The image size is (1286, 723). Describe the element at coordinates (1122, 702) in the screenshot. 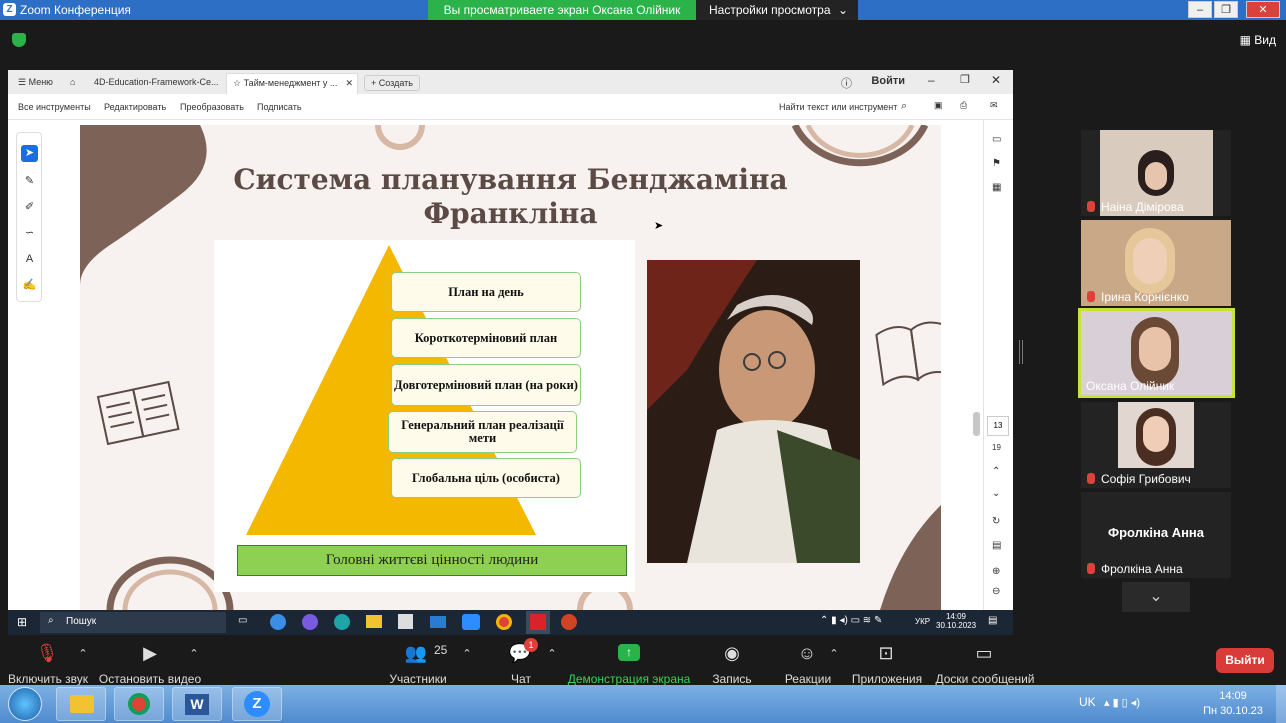

I see `tray-icons: ▴ ▮ ▯ ◂)` at that location.